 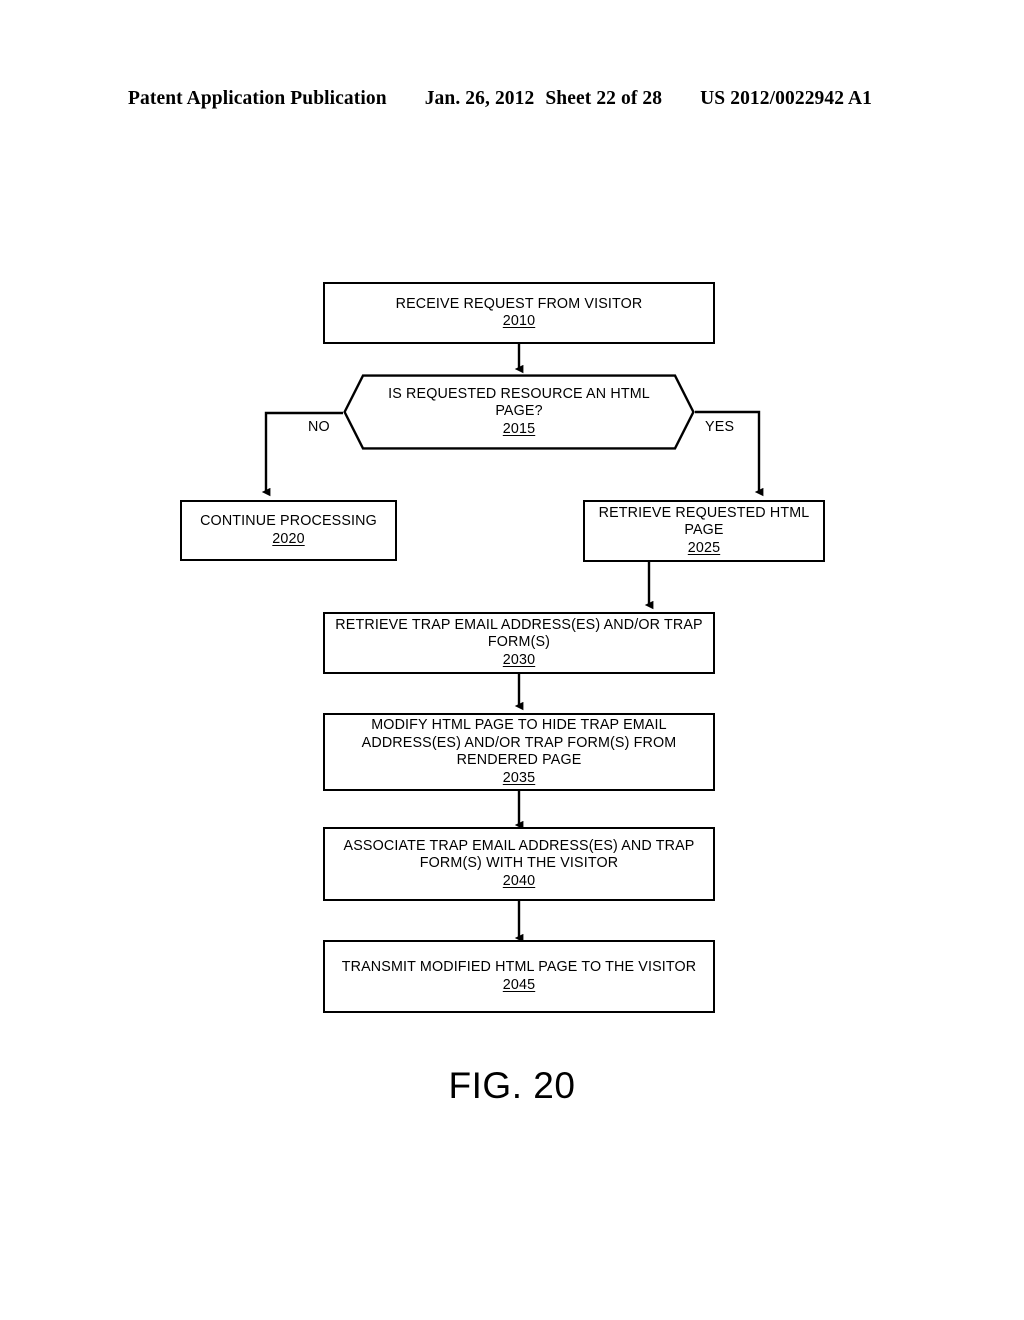 What do you see at coordinates (519, 984) in the screenshot?
I see `flowchart-node-2045-ref: 2045` at bounding box center [519, 984].